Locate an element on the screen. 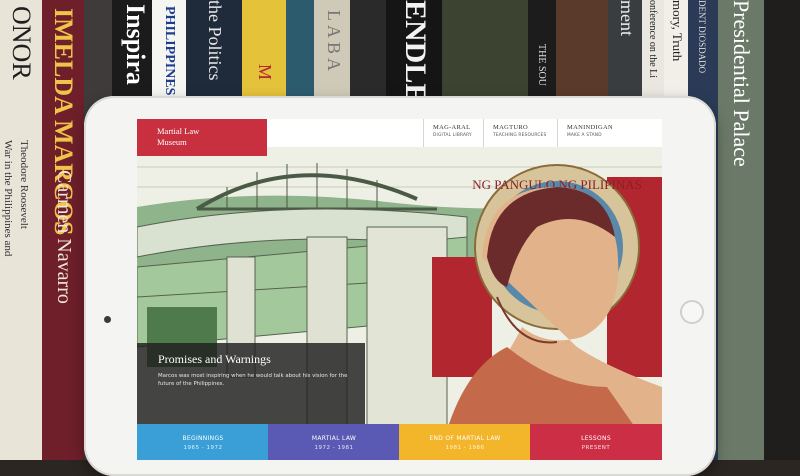 The width and height of the screenshot is (800, 476). nav-item-mag-aral: MAG-ARAL DIGITAL LIBRARY is located at coordinates (453, 133).